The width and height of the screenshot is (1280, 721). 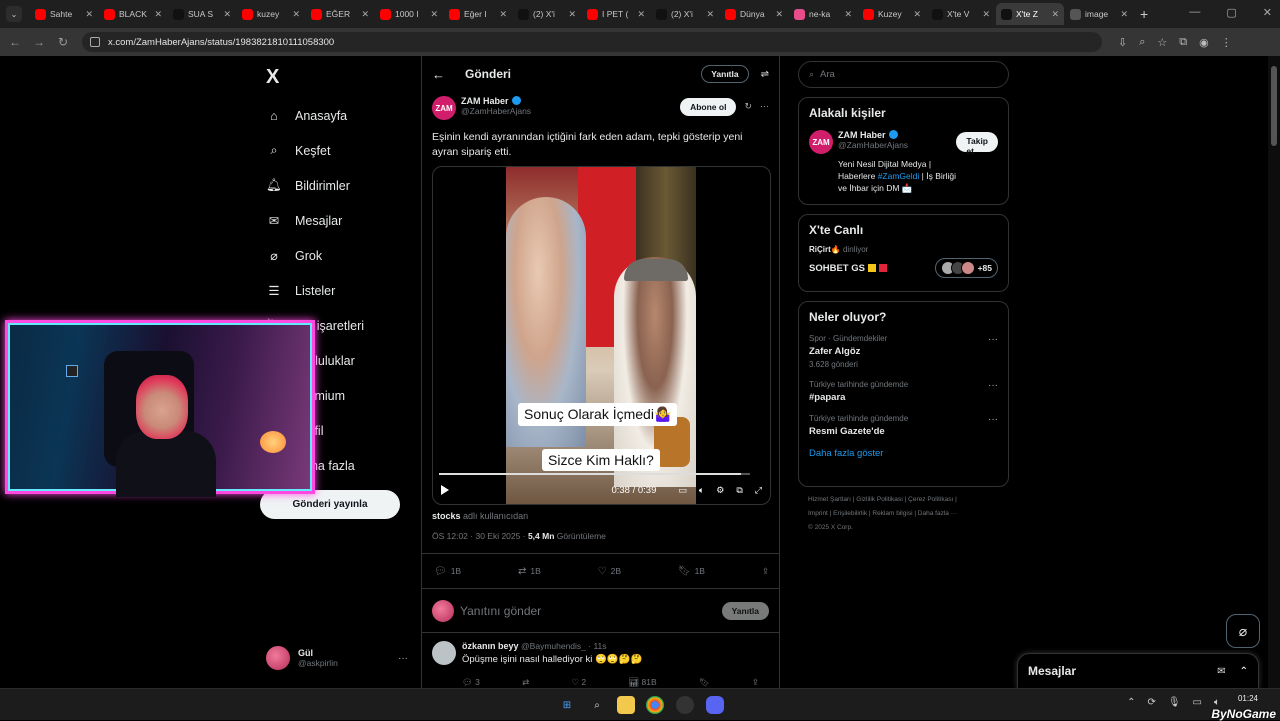 I want to click on reply-icon: 💬︎ 3, so click(x=471, y=682).